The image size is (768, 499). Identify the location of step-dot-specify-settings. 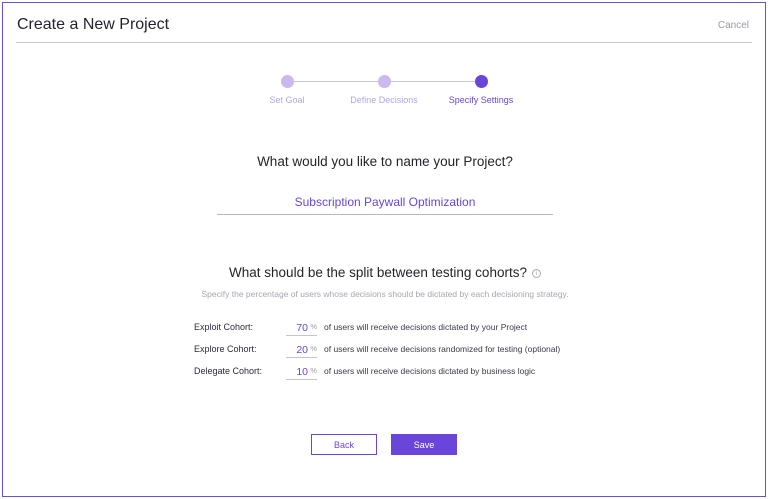
(481, 81).